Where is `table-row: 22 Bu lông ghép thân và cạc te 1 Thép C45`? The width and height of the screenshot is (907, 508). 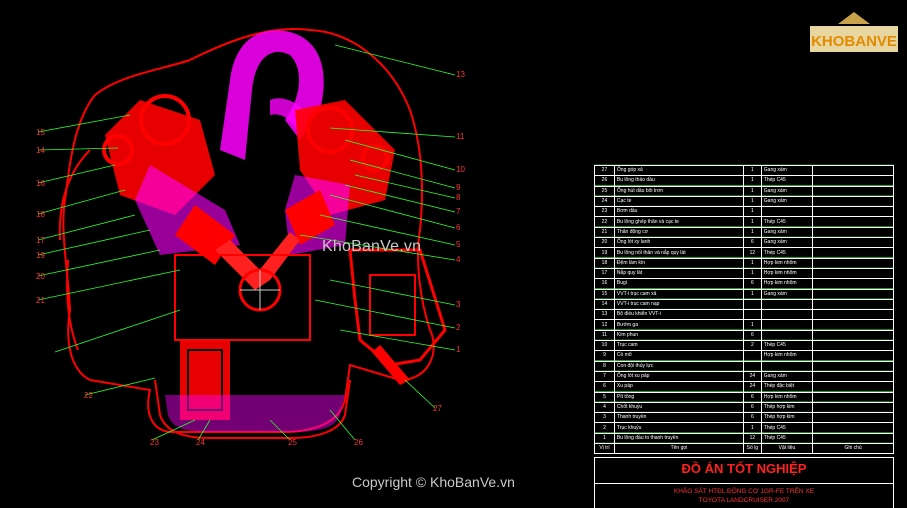 table-row: 22 Bu lông ghép thân và cạc te 1 Thép C45 is located at coordinates (744, 222).